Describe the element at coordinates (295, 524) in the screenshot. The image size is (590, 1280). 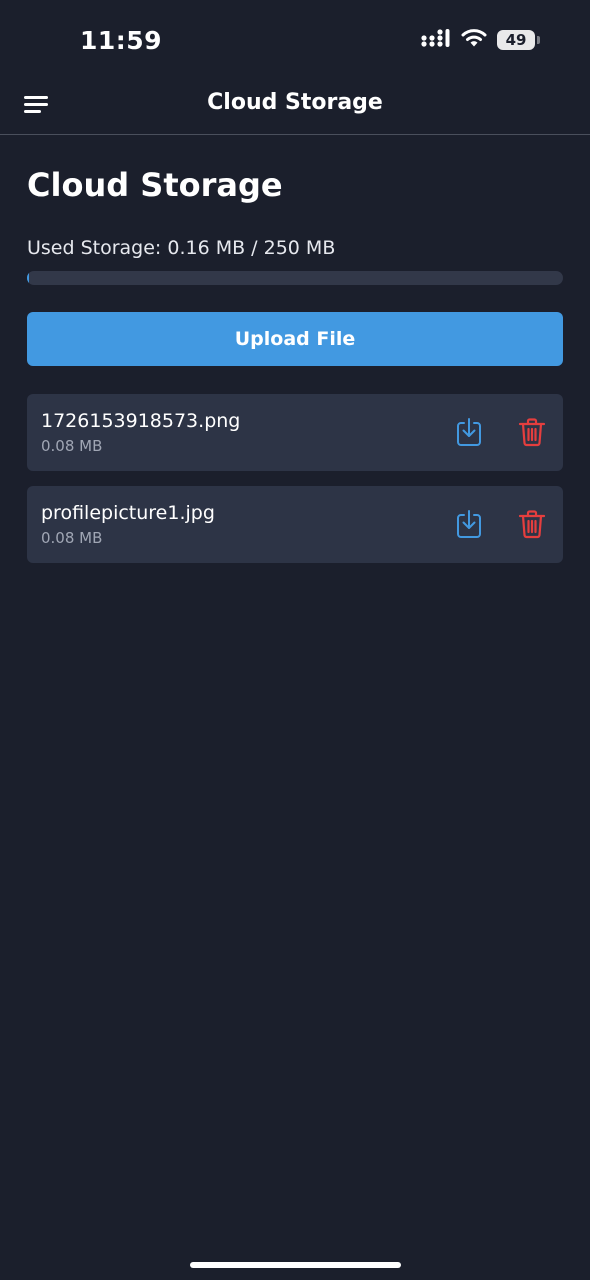
I see `file-item: profilepicture1.jpg 0.08 MB` at that location.